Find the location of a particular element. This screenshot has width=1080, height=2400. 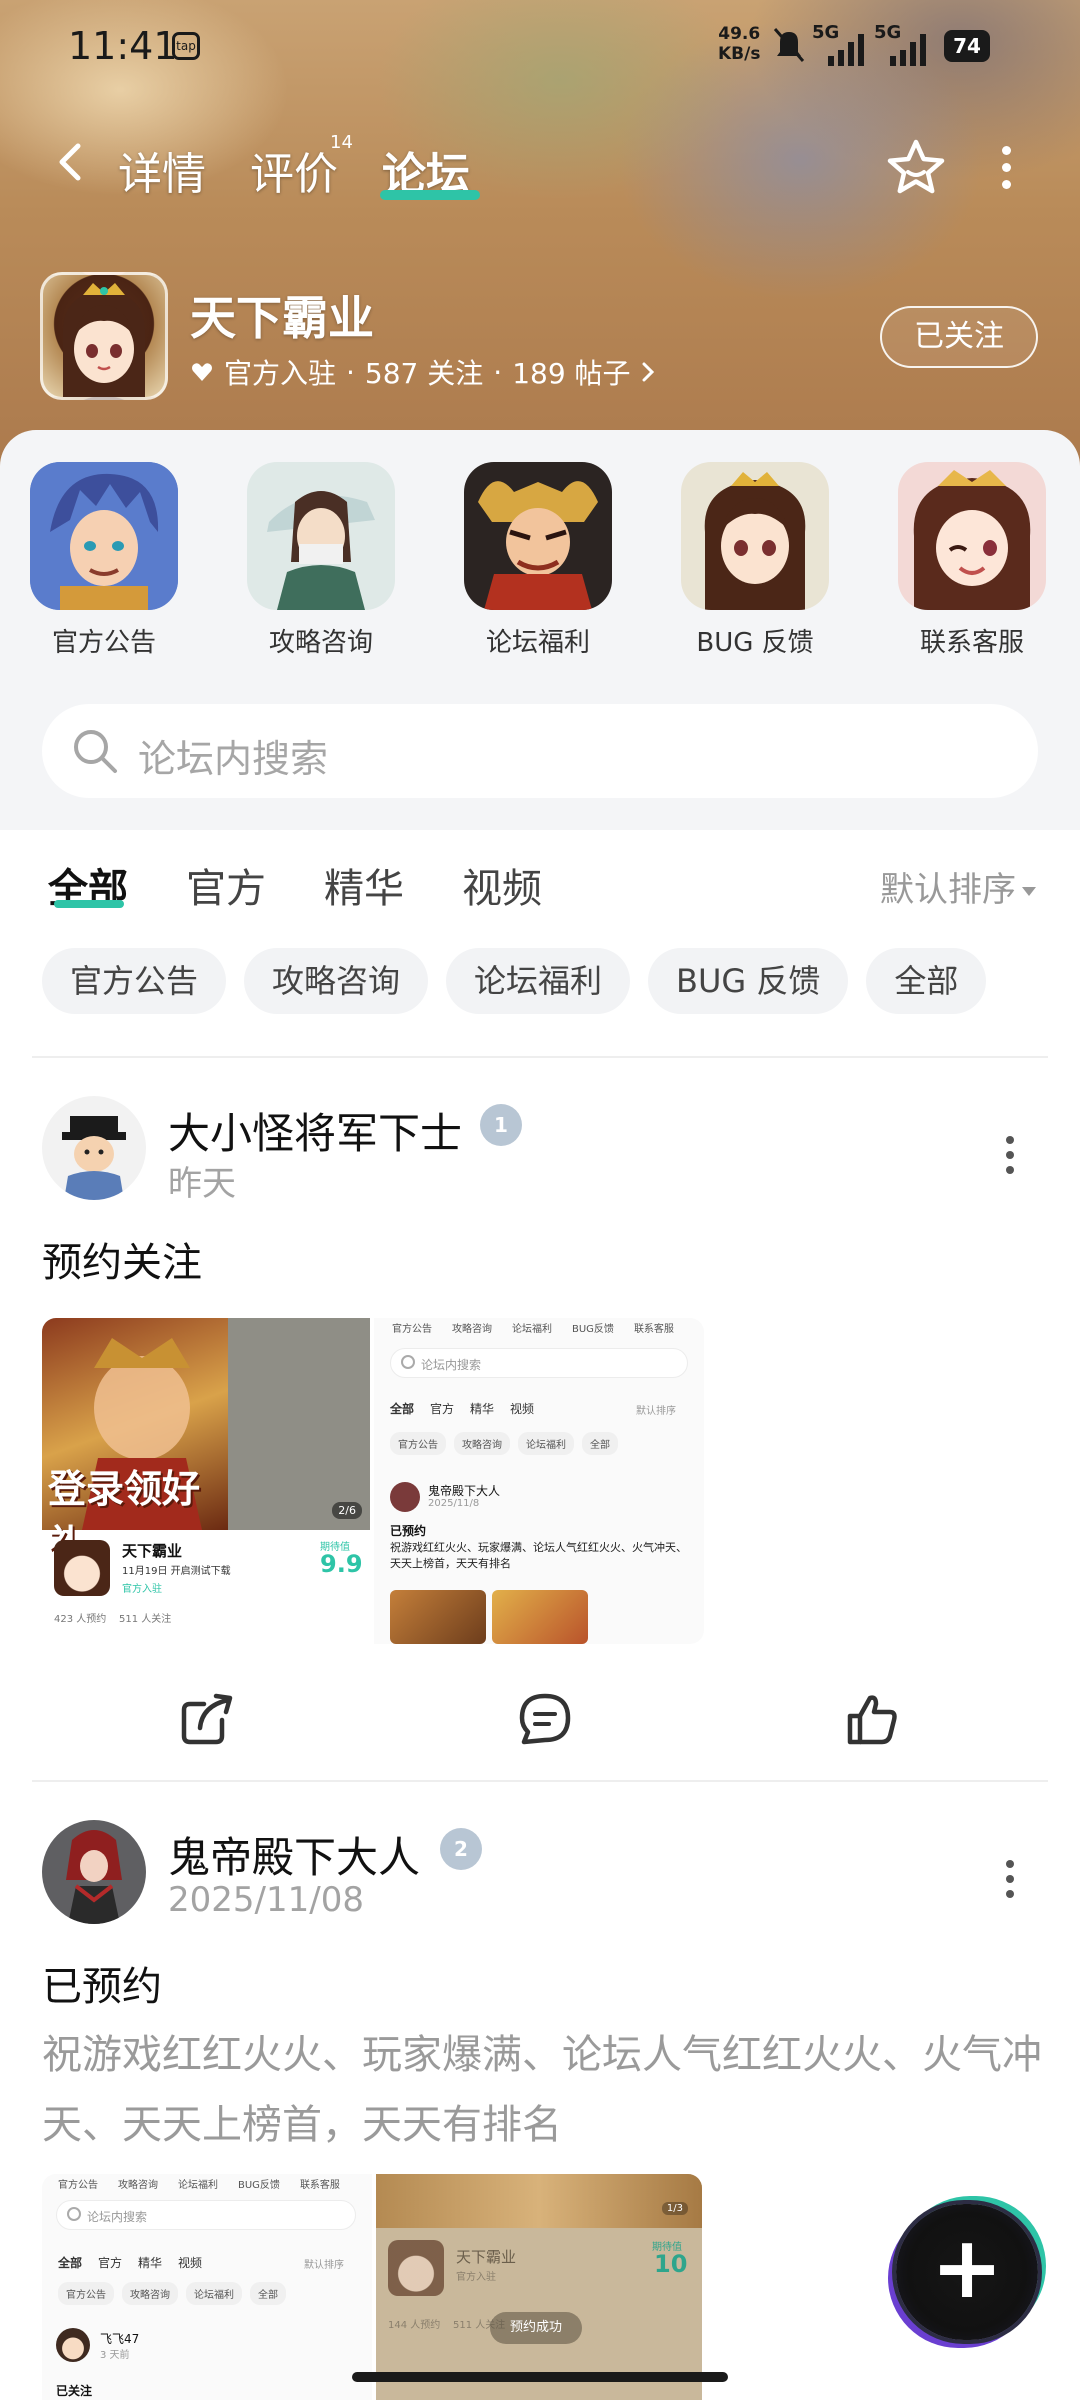

category-benefits: 论坛福利 is located at coordinates (538, 560).